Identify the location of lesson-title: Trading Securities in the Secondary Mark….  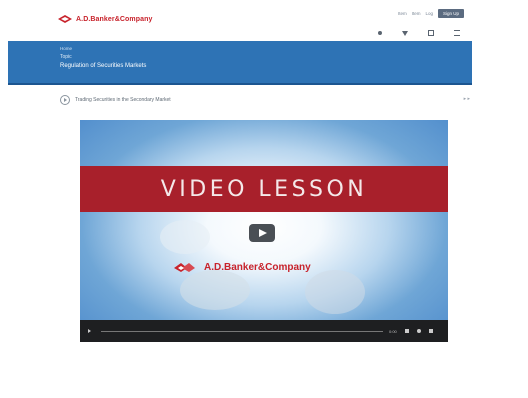
(123, 100).